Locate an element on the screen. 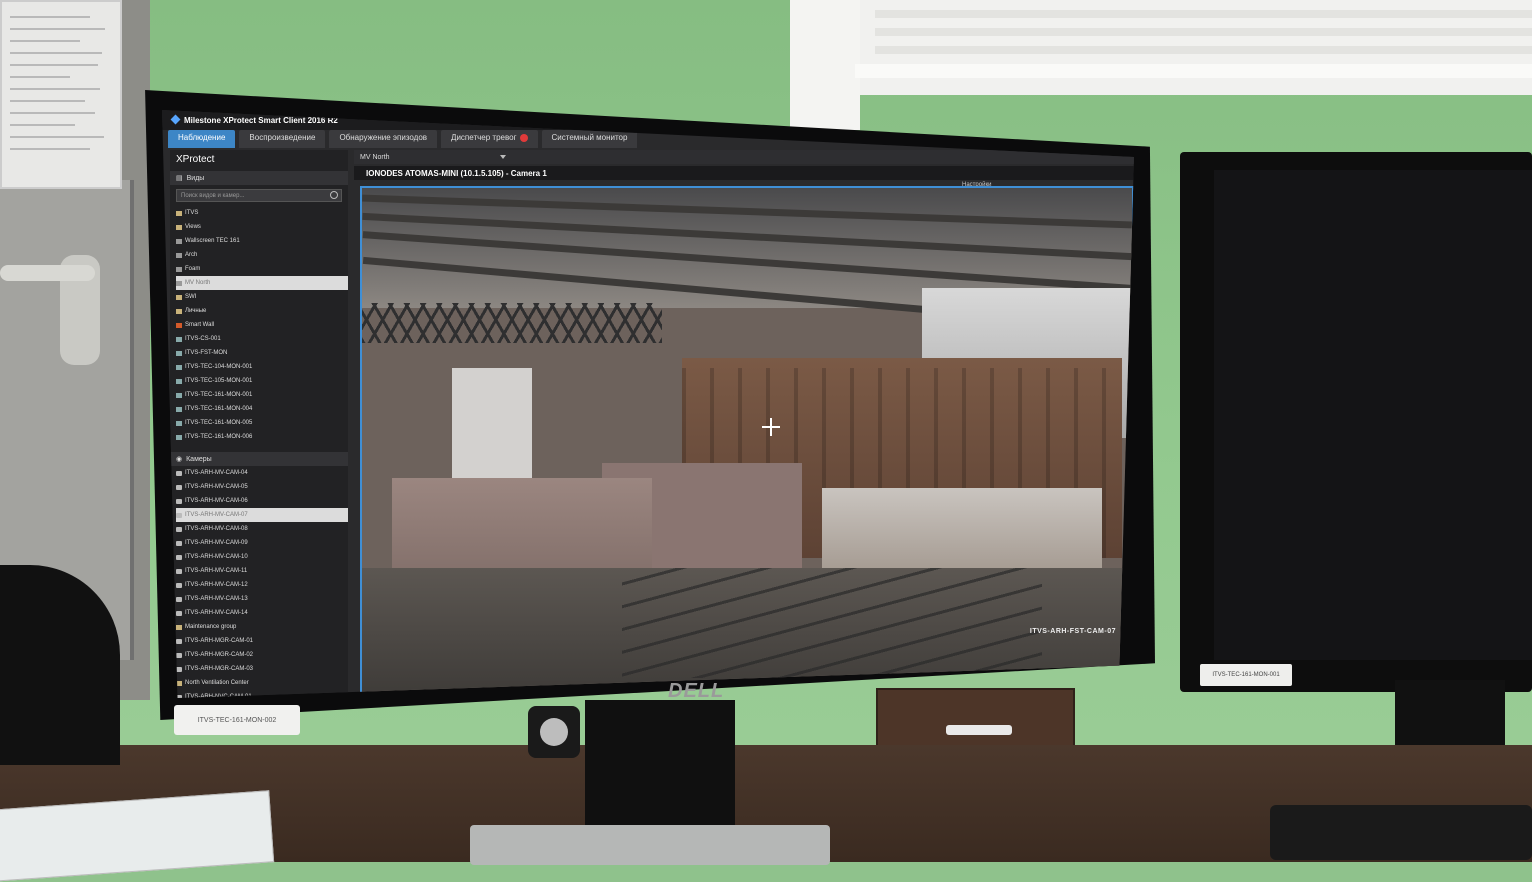 The height and width of the screenshot is (882, 1532). camera-tree-item-label: ITVS-ARH-MV-CAM-10 is located at coordinates (216, 557).